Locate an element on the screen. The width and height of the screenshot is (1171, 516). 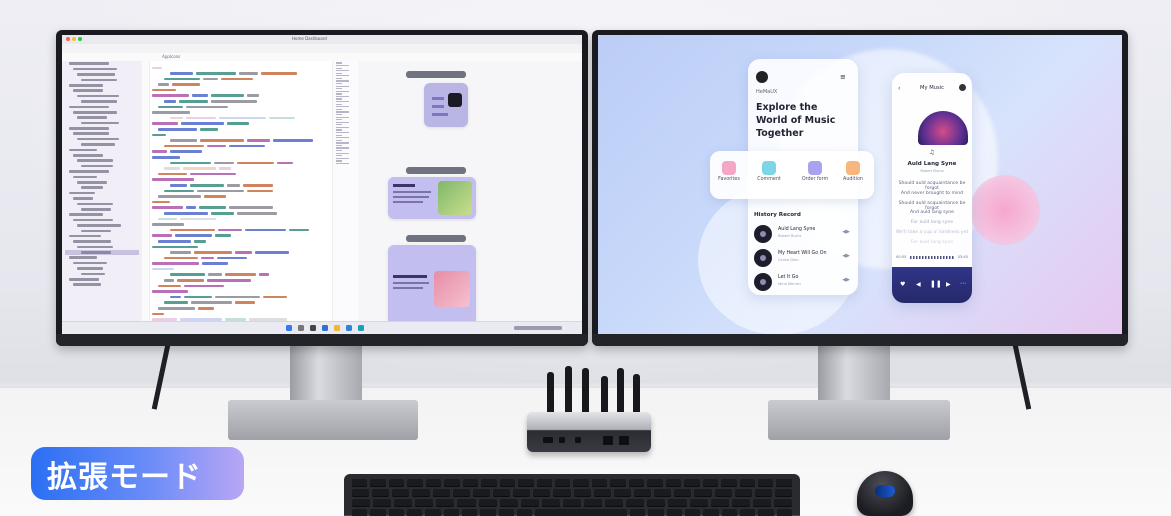
player-artist: Robert Burns is located at coordinates (932, 171).